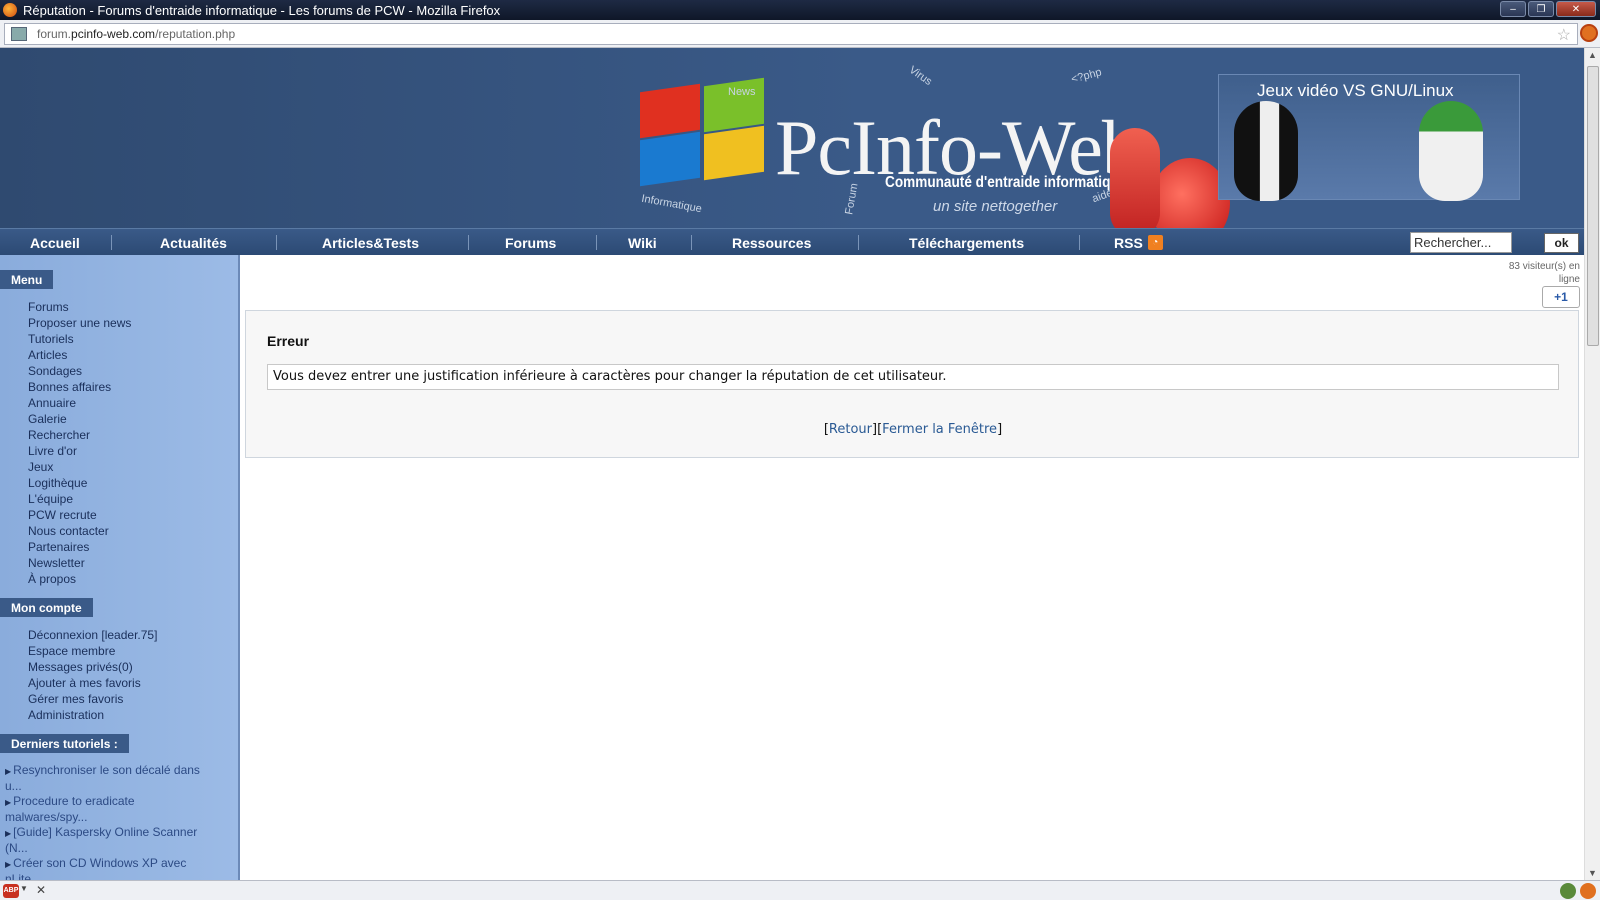 The height and width of the screenshot is (900, 1600). I want to click on sidebar-item-partenaires: Partenaires, so click(58, 547).